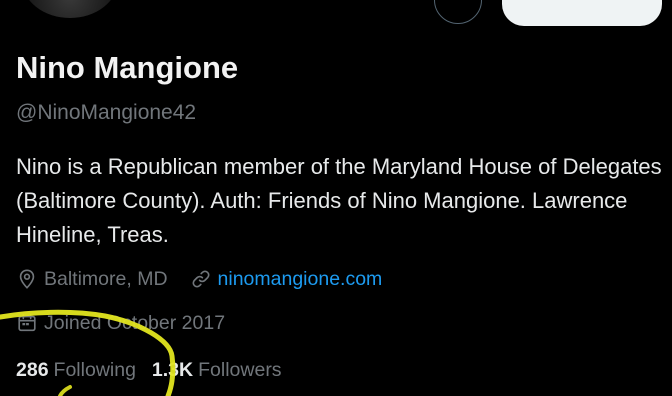 Image resolution: width=672 pixels, height=396 pixels. What do you see at coordinates (582, 13) in the screenshot?
I see `follow-button` at bounding box center [582, 13].